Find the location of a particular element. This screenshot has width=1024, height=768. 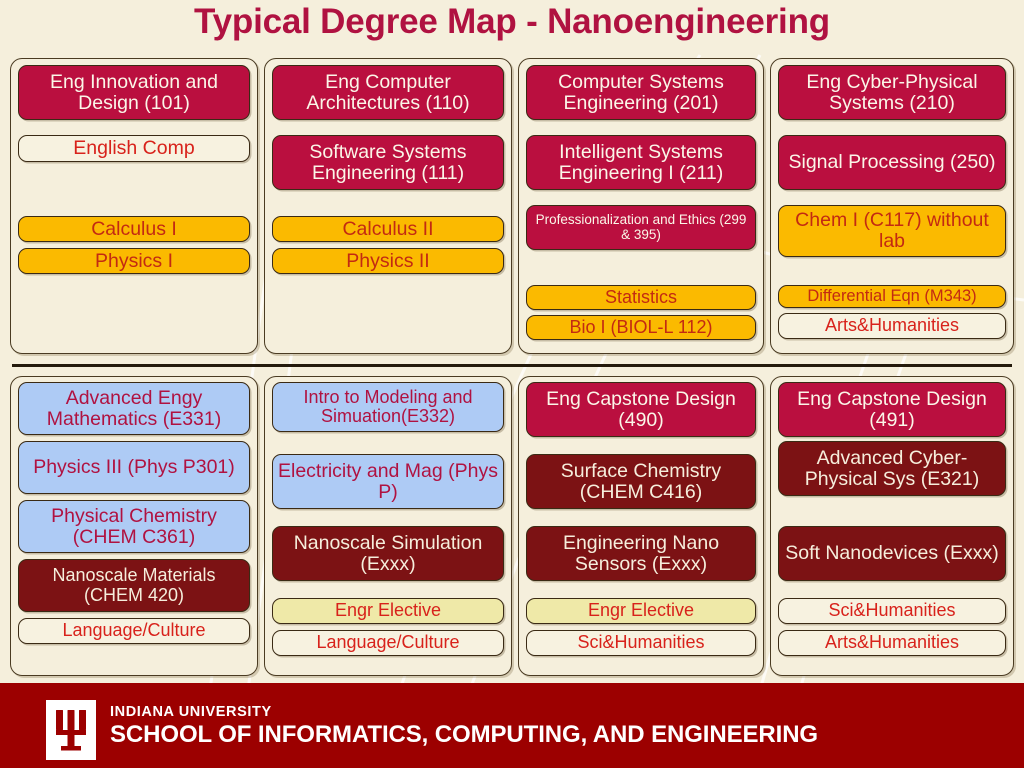

course-label: Physics III (Phys P301) is located at coordinates (134, 467).